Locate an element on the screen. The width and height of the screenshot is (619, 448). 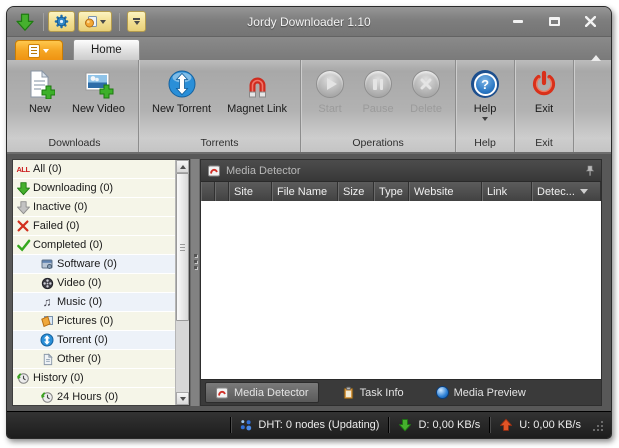
button-label: New Torrent is located at coordinates (182, 109).